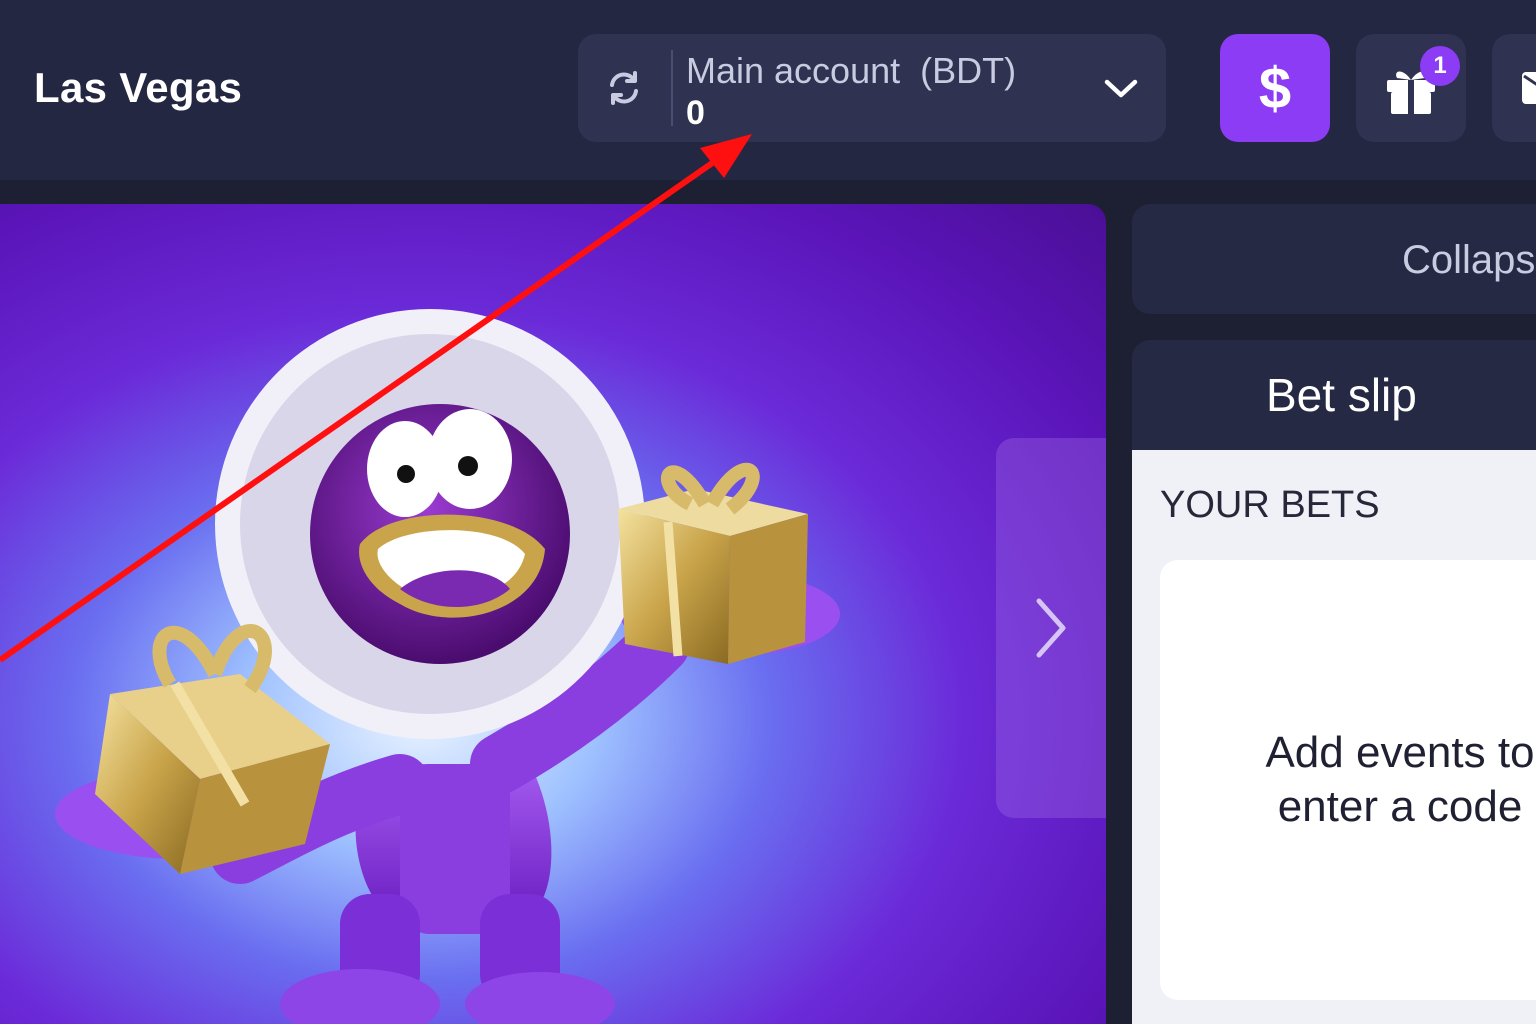 This screenshot has width=1536, height=1024. I want to click on empty-message-line-2: enter a code, so click(1400, 806).